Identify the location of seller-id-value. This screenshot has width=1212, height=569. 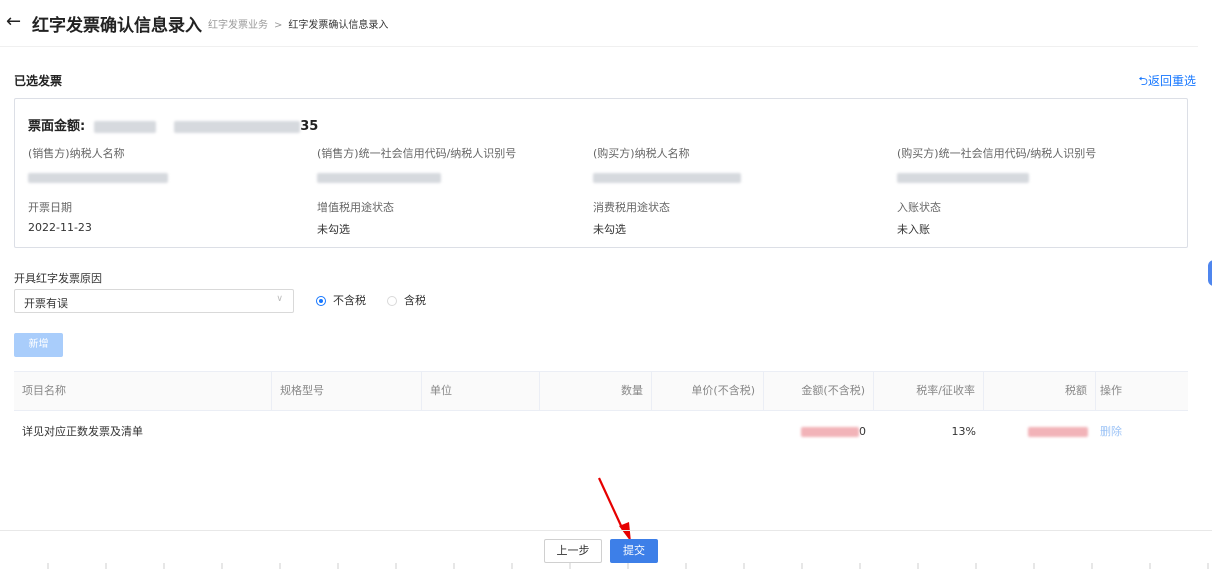
(379, 177).